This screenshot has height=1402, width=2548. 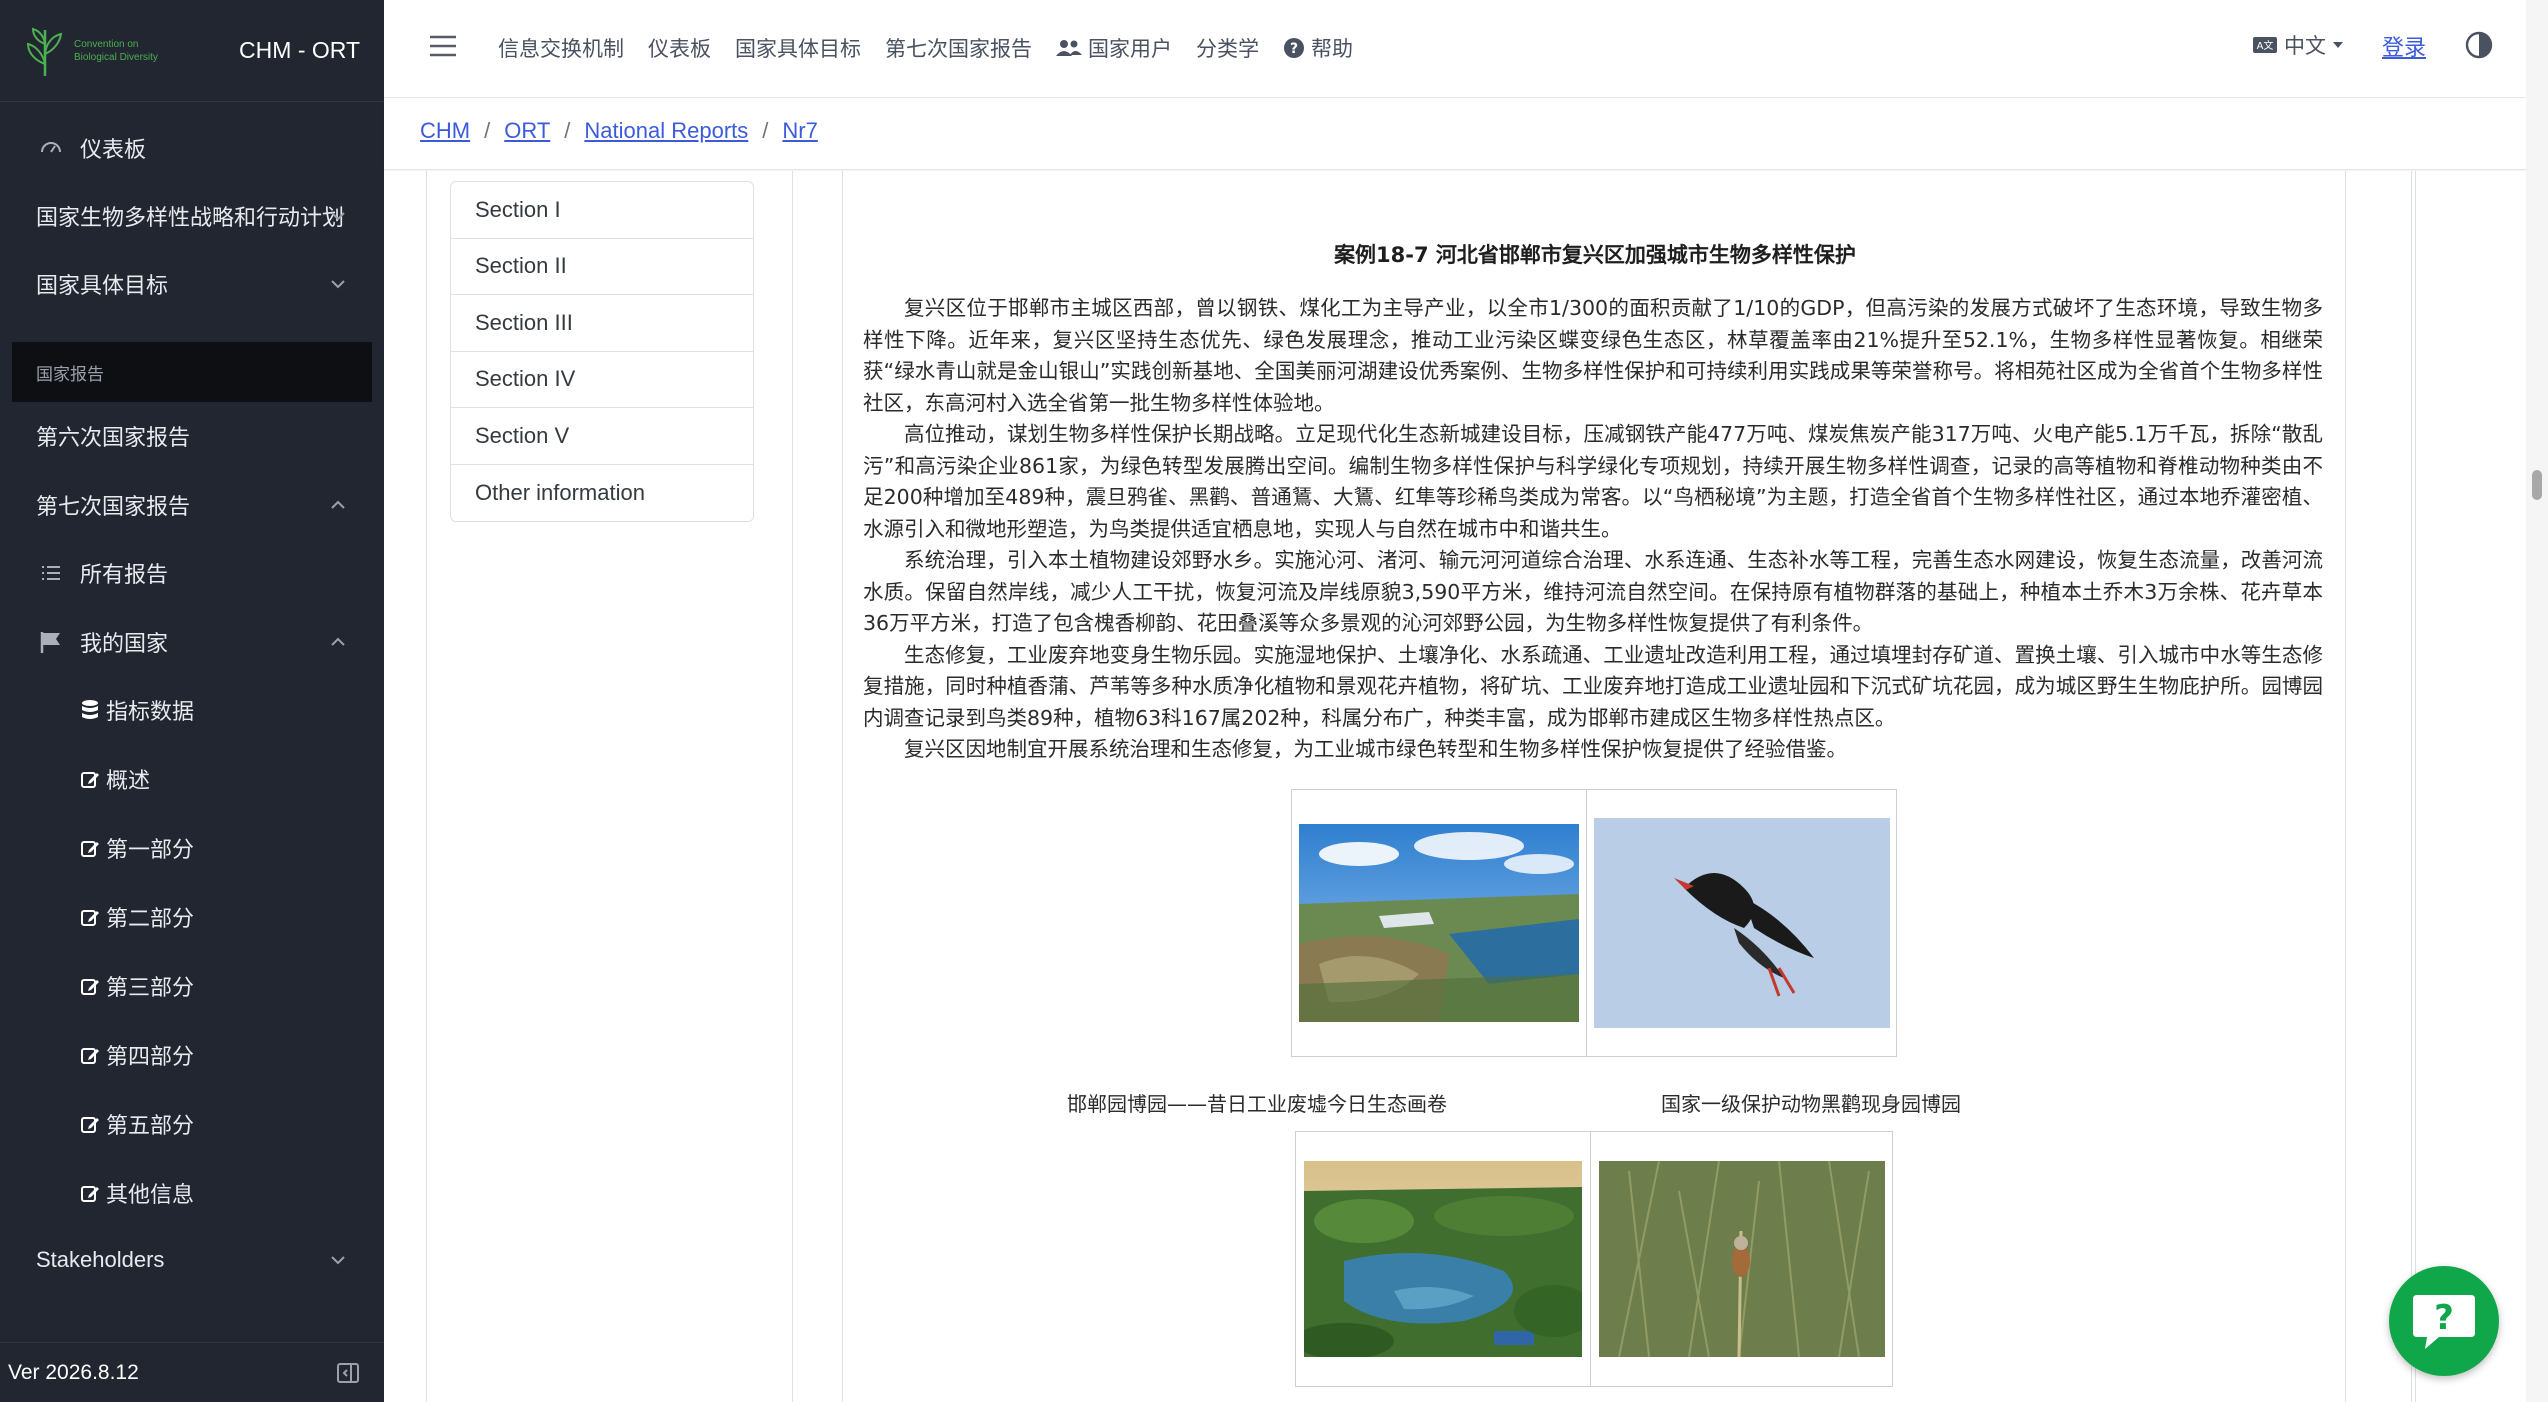 I want to click on sidebar-item-label: Stakeholders, so click(x=100, y=1259).